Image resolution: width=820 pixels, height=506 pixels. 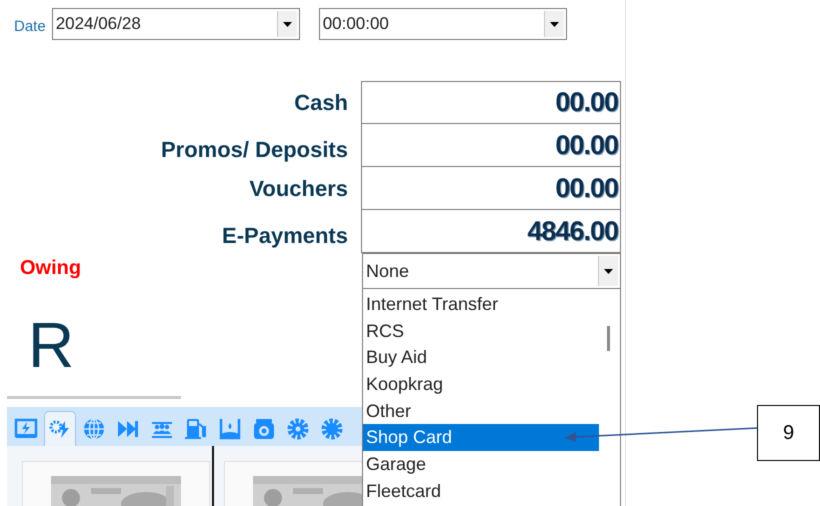 What do you see at coordinates (94, 428) in the screenshot?
I see `globe-icon` at bounding box center [94, 428].